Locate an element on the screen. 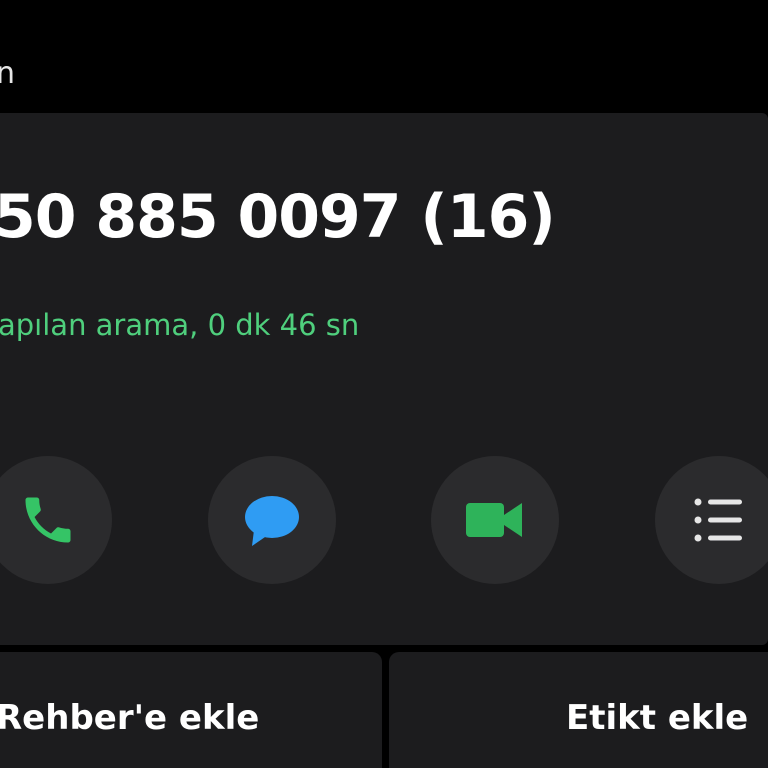  video-icon is located at coordinates (495, 520).